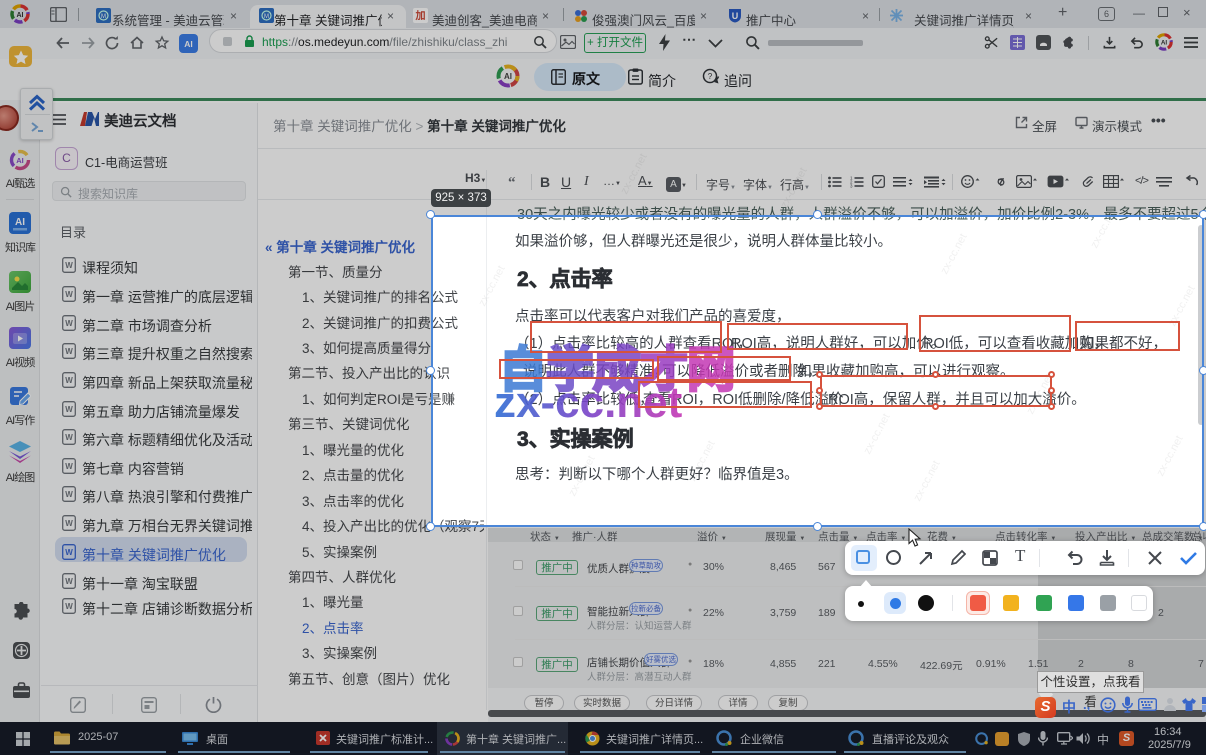 The width and height of the screenshot is (1206, 755). I want to click on svg-text: U, so click(735, 16).